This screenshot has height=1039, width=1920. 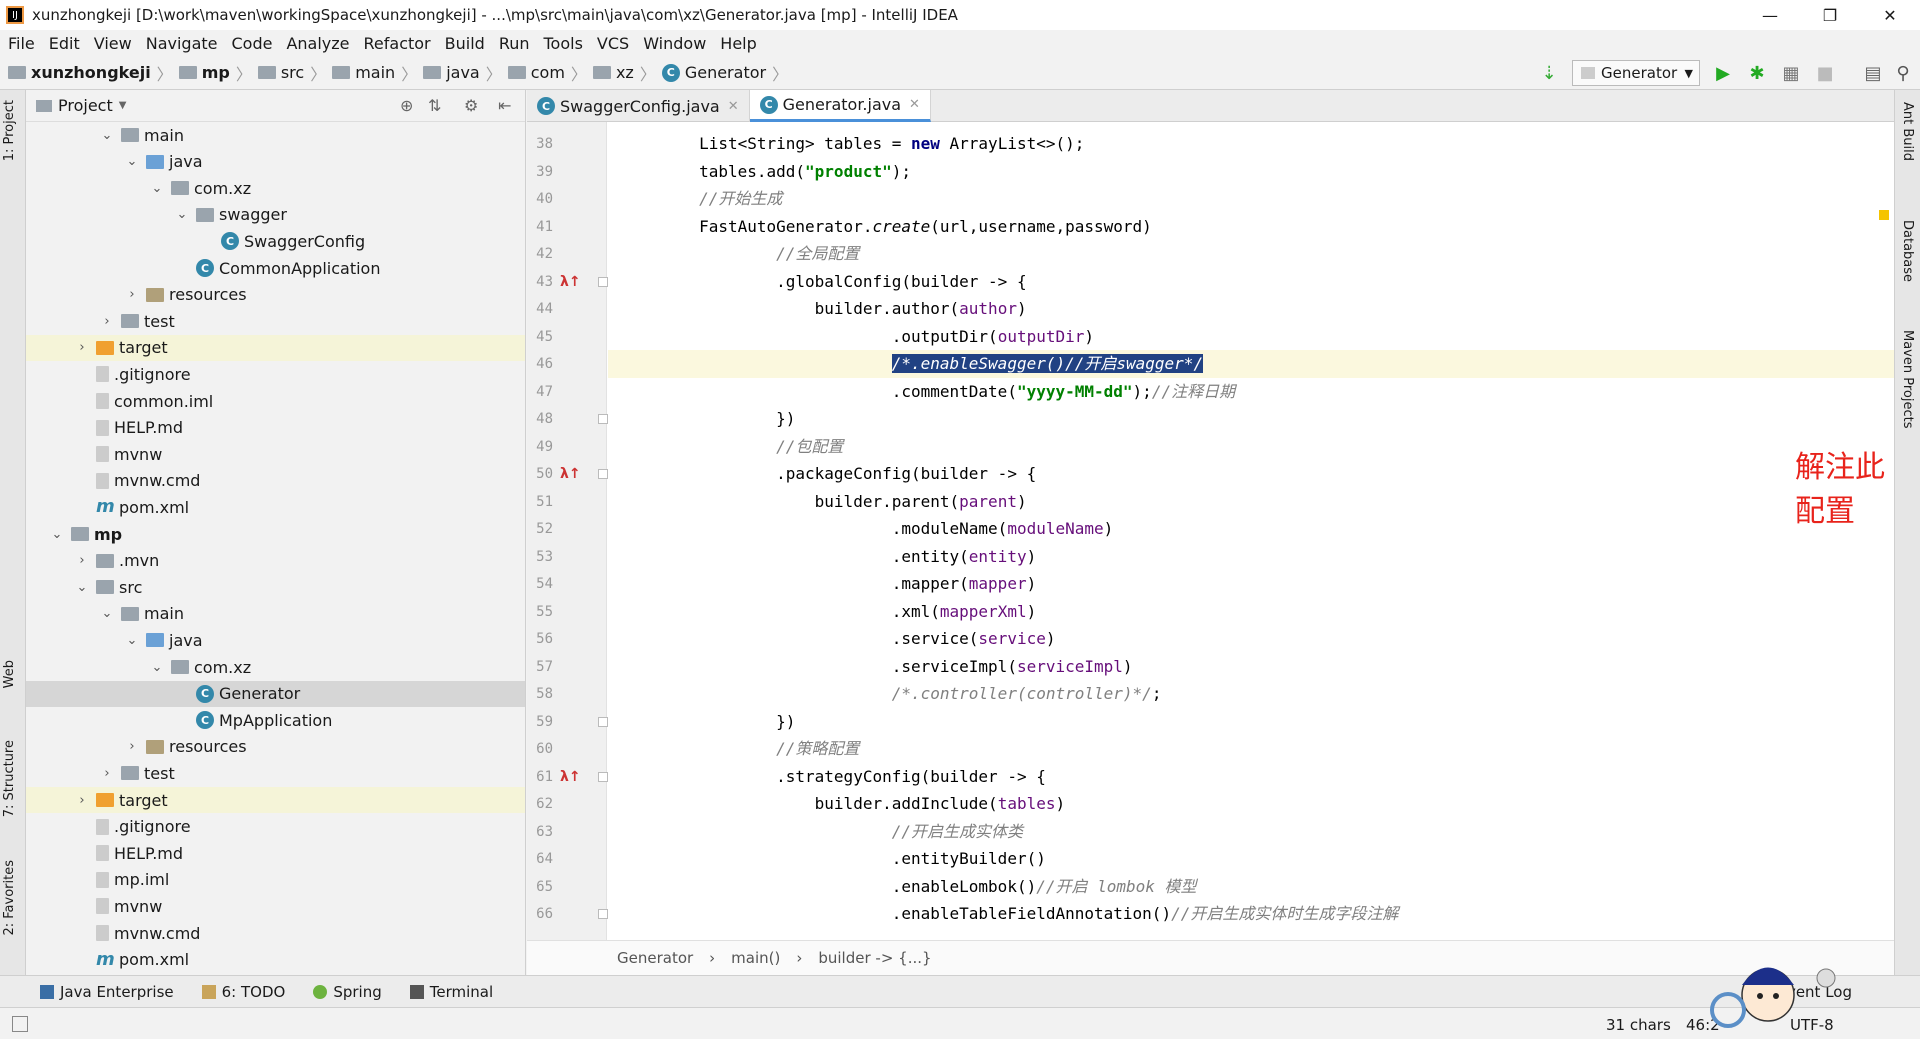 What do you see at coordinates (674, 43) in the screenshot?
I see `menu-window: Window` at bounding box center [674, 43].